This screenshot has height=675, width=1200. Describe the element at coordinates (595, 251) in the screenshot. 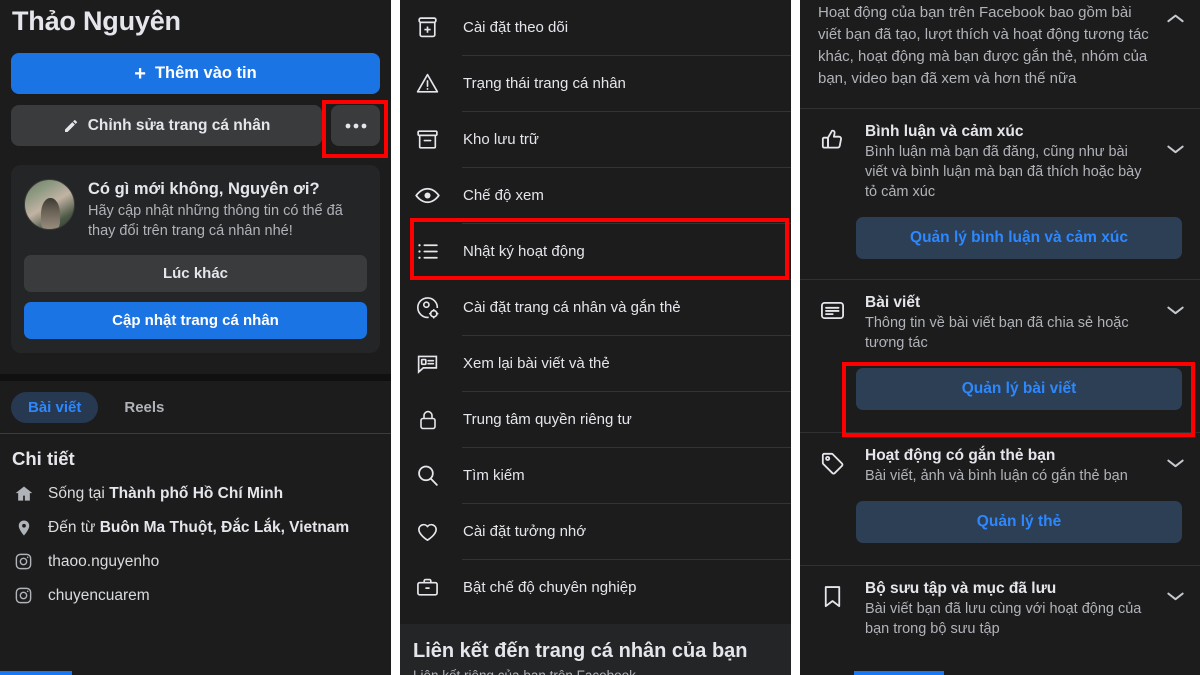

I see `menu-item-activity-log: Nhật ký hoạt động` at that location.